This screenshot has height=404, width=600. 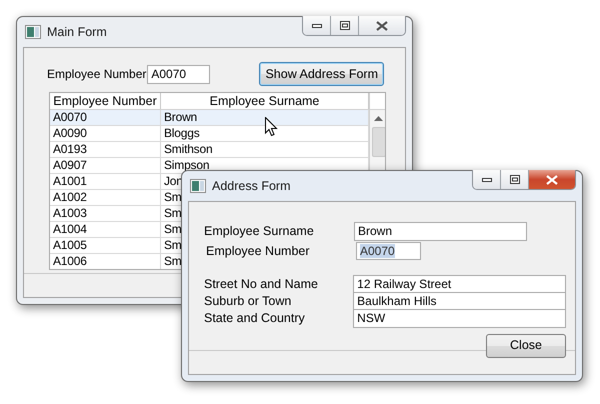 I want to click on table-cell: A1003, so click(x=105, y=213).